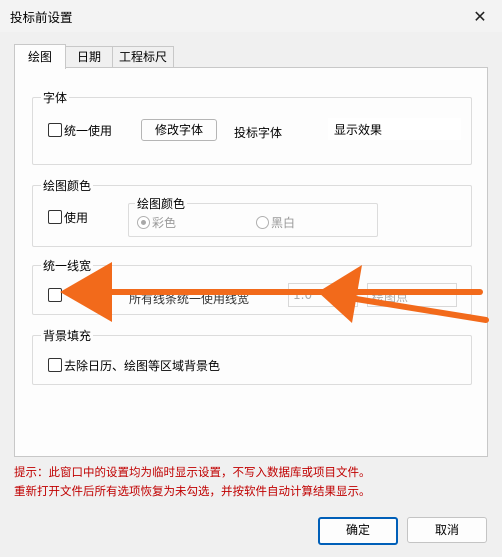 The image size is (502, 557). Describe the element at coordinates (283, 223) in the screenshot. I see `bw-option-label: 黑白` at that location.